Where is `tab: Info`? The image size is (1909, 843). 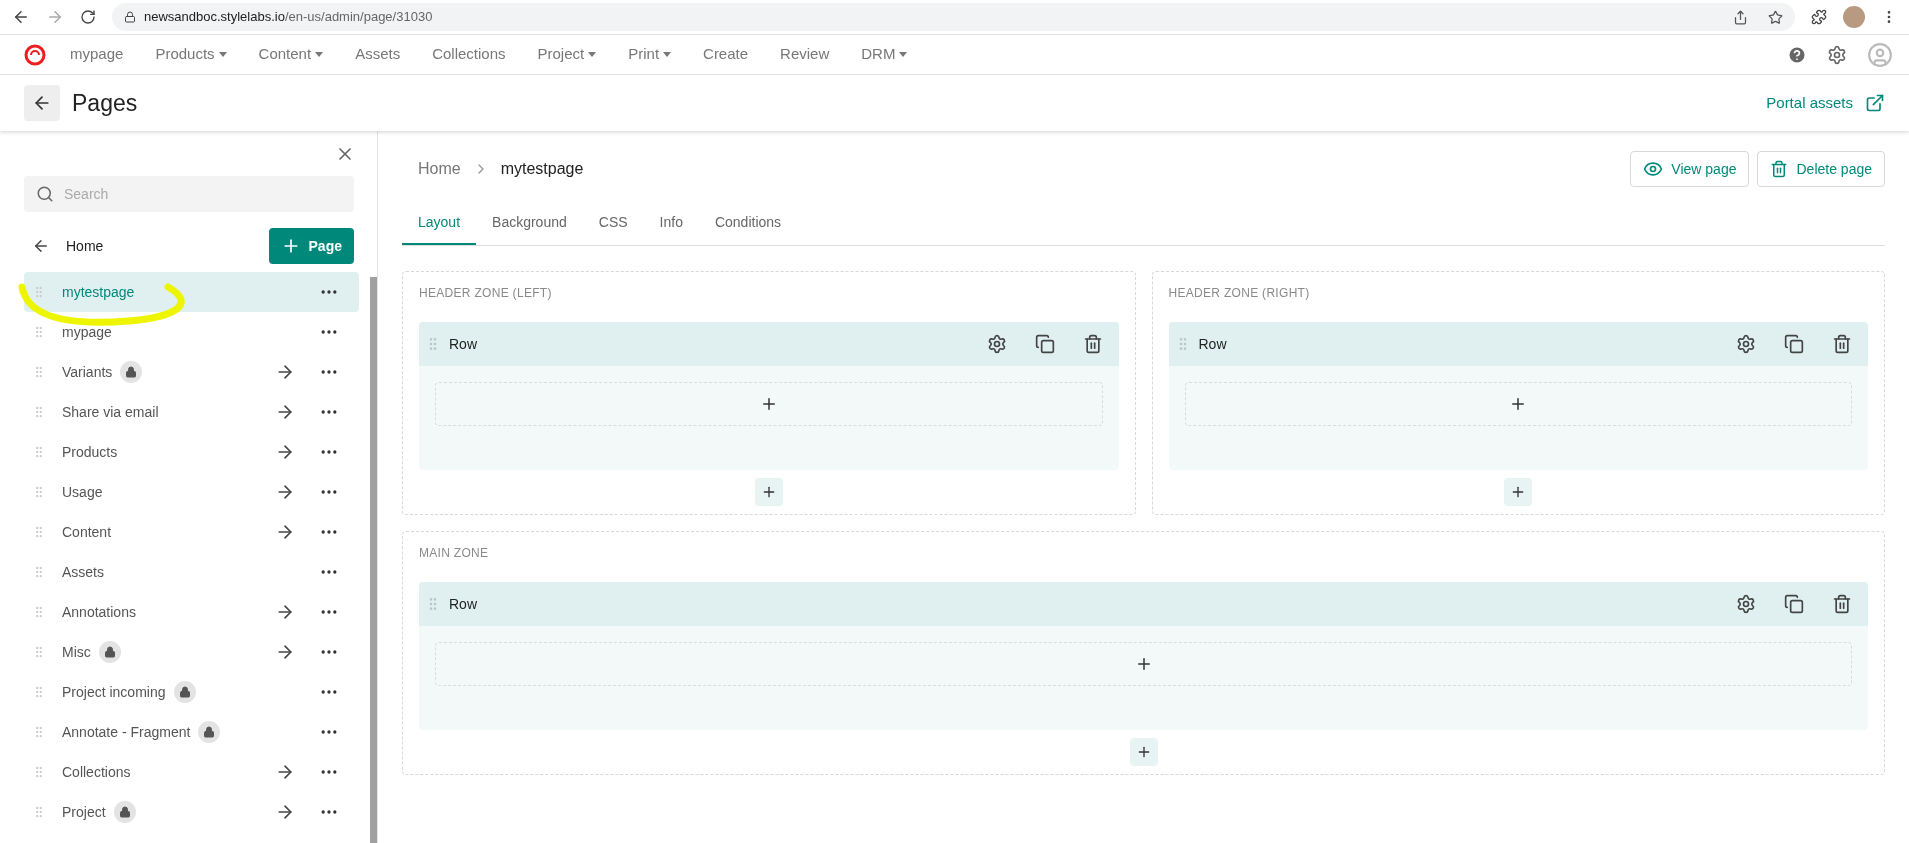
tab: Info is located at coordinates (671, 228).